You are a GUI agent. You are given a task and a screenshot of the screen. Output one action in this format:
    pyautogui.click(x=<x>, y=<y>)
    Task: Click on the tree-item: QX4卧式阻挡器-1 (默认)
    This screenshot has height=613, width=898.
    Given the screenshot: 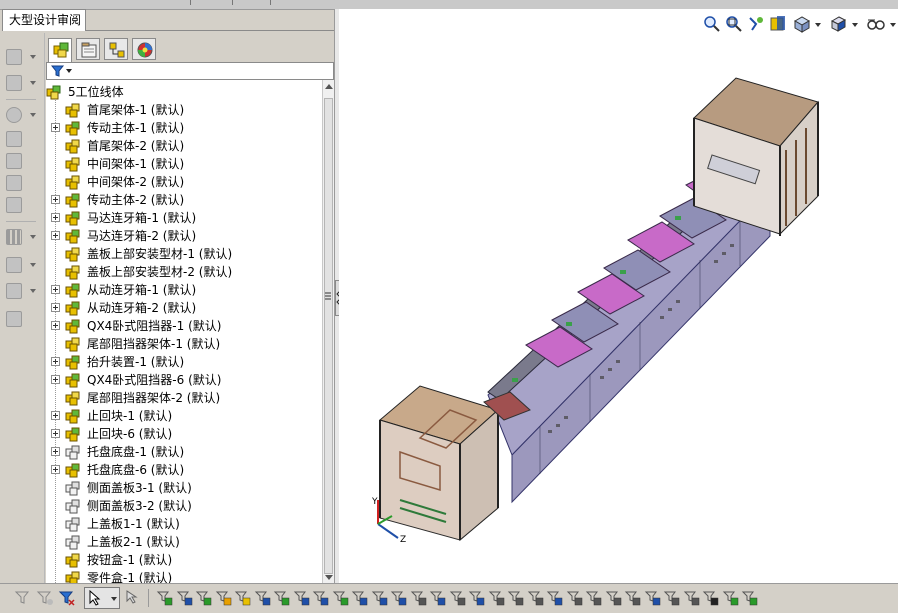 What is the action you would take?
    pyautogui.click(x=184, y=326)
    